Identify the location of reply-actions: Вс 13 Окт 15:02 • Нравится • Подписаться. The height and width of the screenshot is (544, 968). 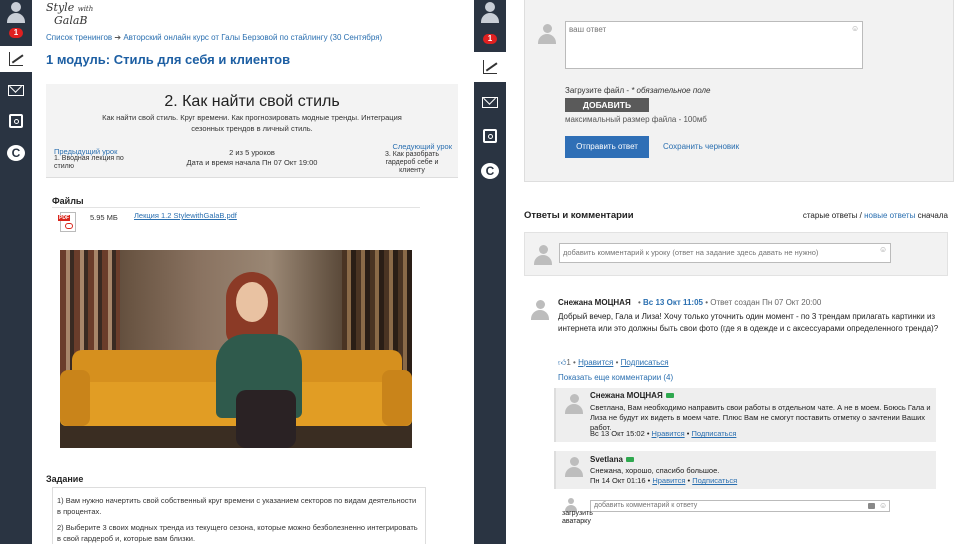
(663, 433).